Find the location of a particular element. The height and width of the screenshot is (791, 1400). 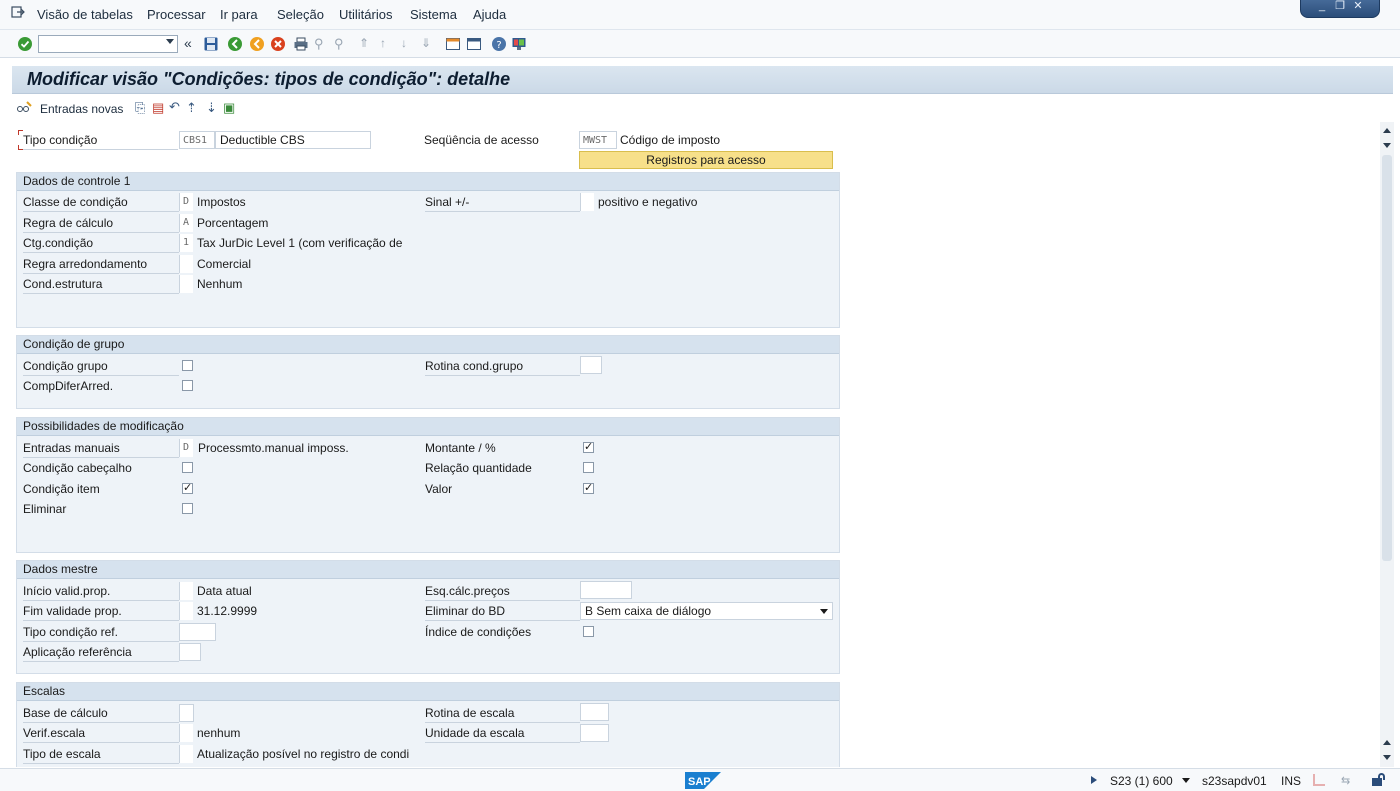

aplicacao-referencia-input is located at coordinates (190, 652).